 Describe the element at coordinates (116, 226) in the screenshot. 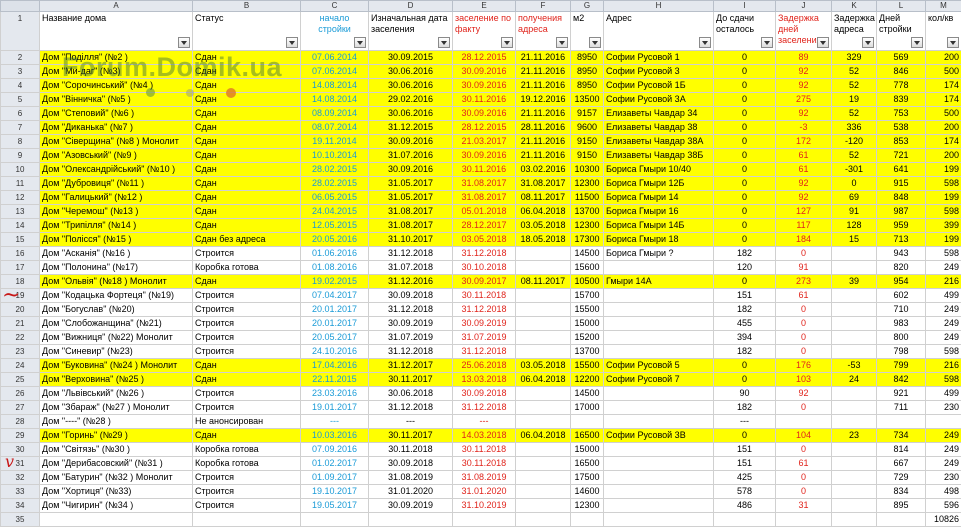

I see `table-cell: Дом "Трипілля" (№14 )` at that location.